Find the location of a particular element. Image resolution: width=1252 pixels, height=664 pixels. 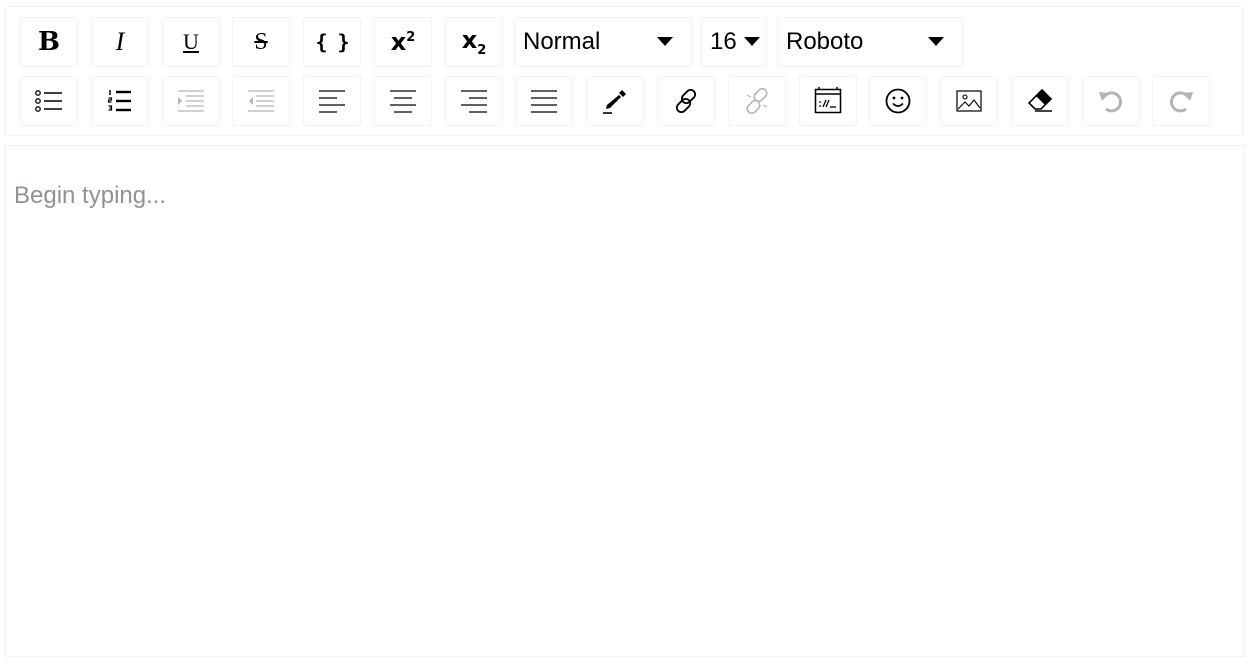

align-right-icon is located at coordinates (474, 101).